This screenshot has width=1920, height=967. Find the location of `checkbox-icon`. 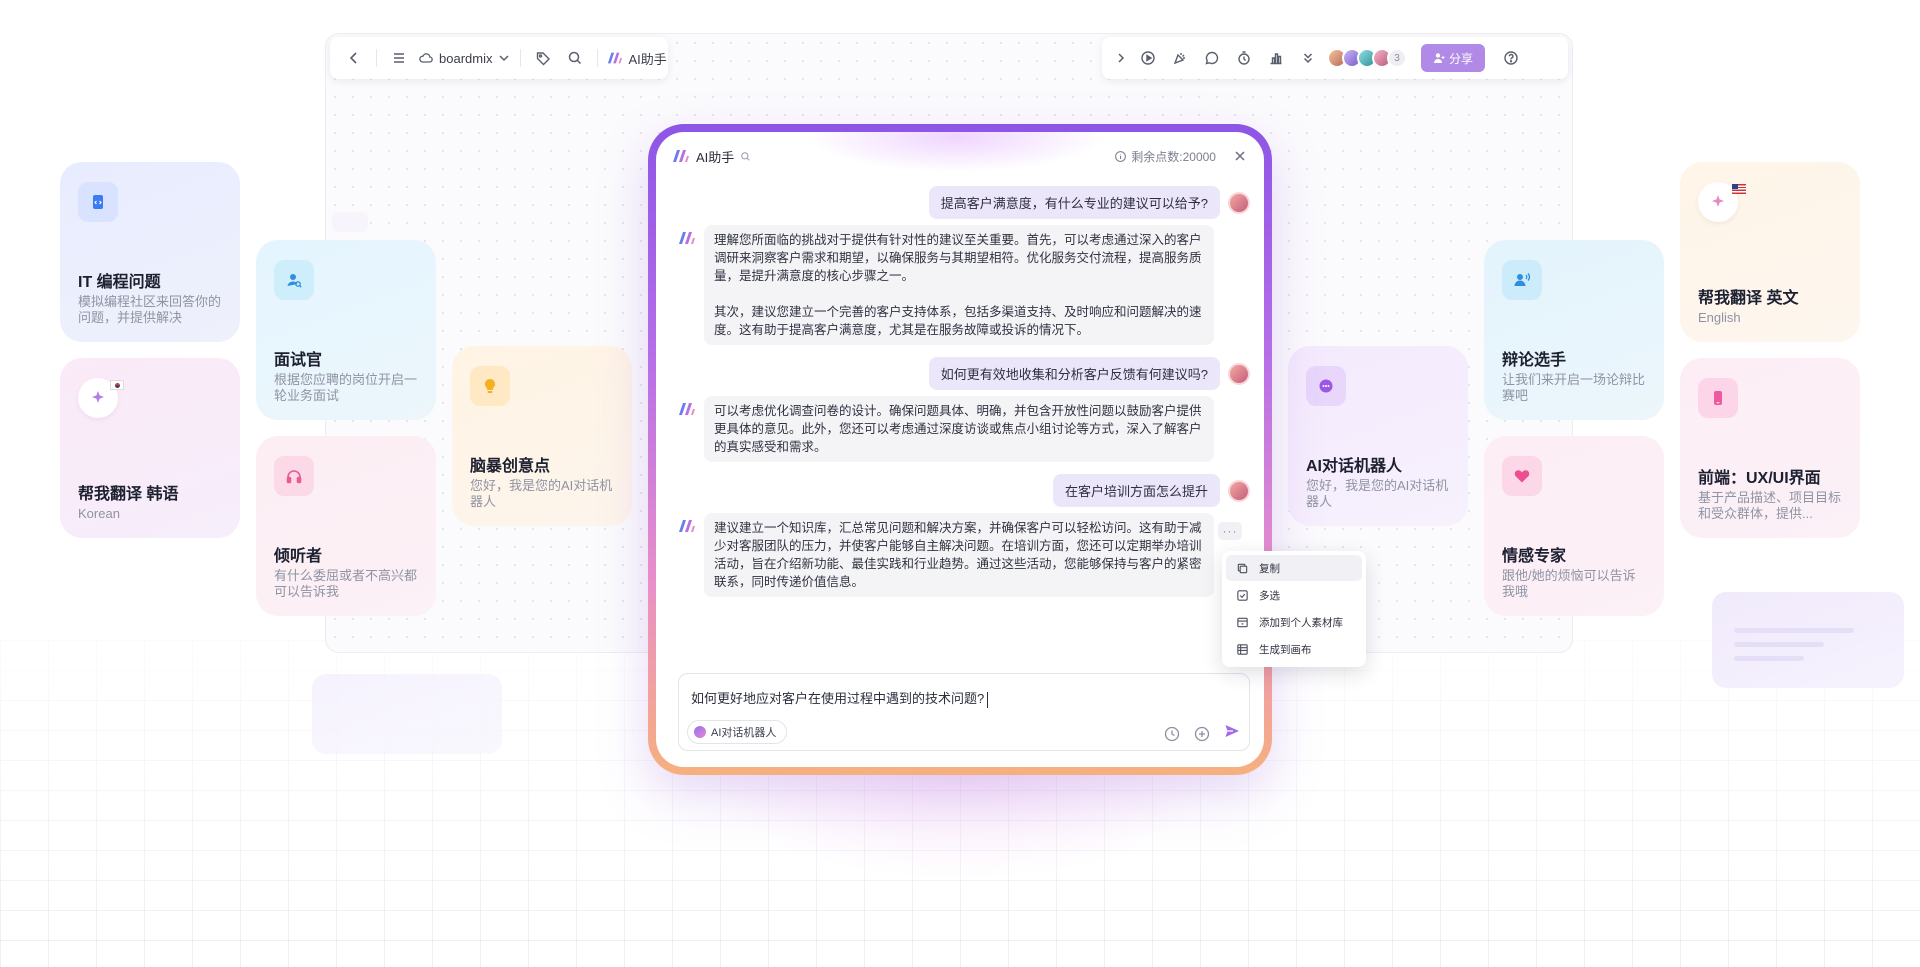

checkbox-icon is located at coordinates (1242, 595).